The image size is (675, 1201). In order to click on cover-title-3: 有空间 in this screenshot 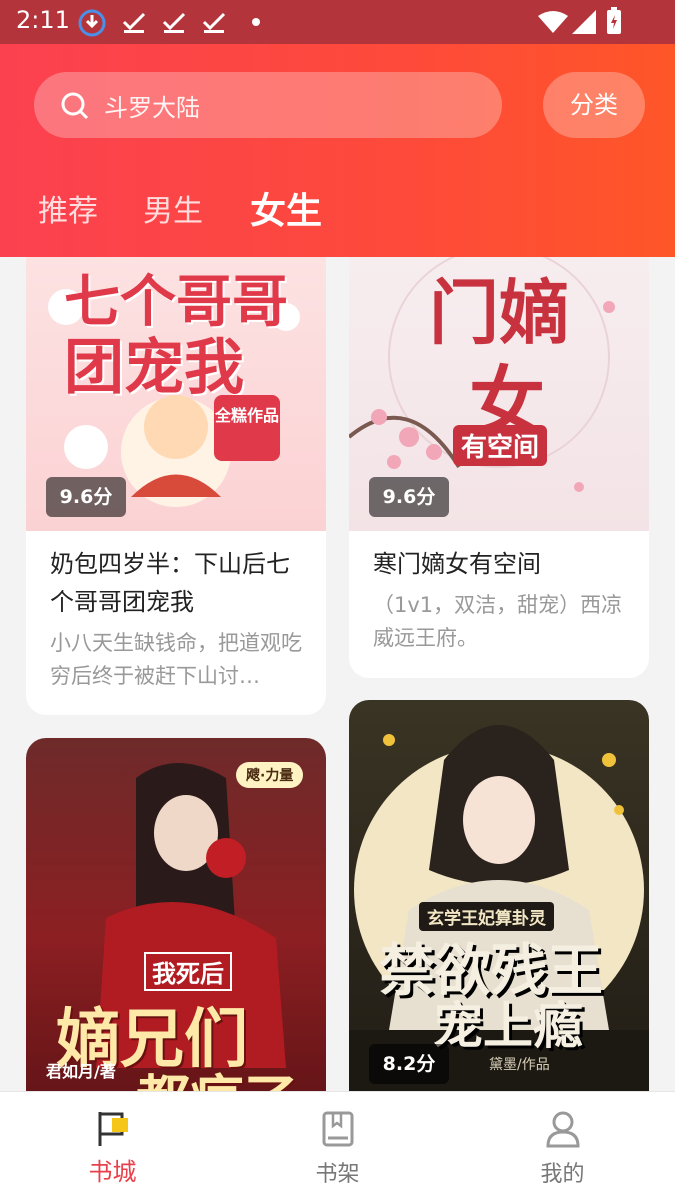, I will do `click(500, 445)`.